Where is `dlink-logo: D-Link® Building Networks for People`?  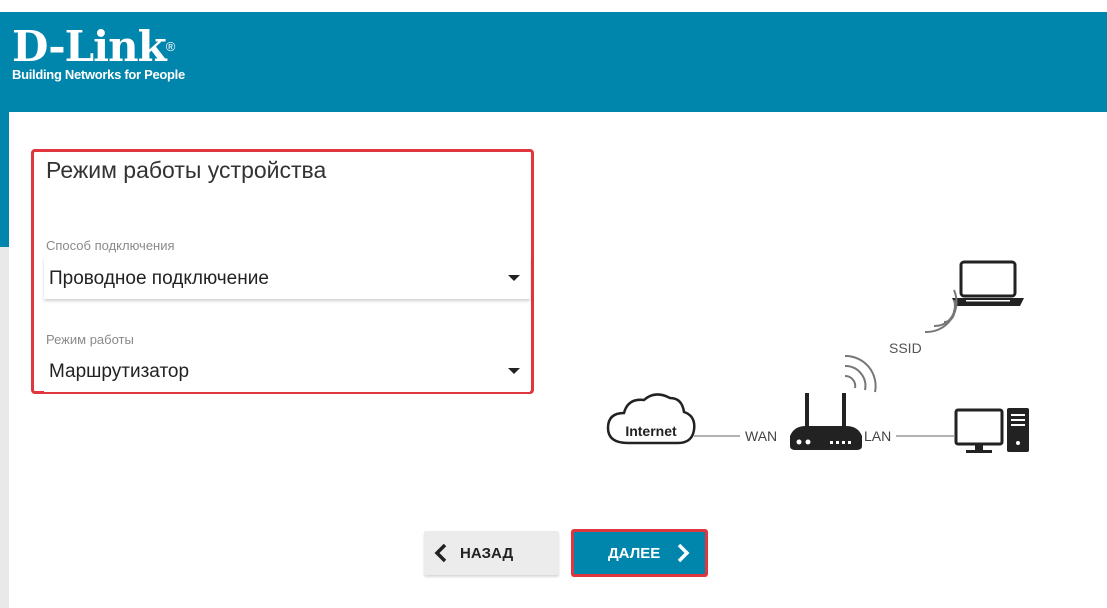
dlink-logo: D-Link® Building Networks for People is located at coordinates (98, 54).